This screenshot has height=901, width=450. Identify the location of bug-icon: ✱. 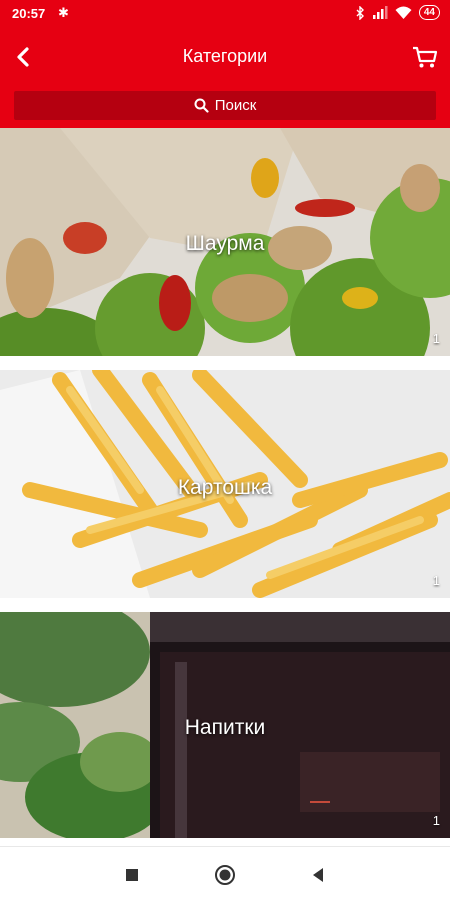
(63, 12).